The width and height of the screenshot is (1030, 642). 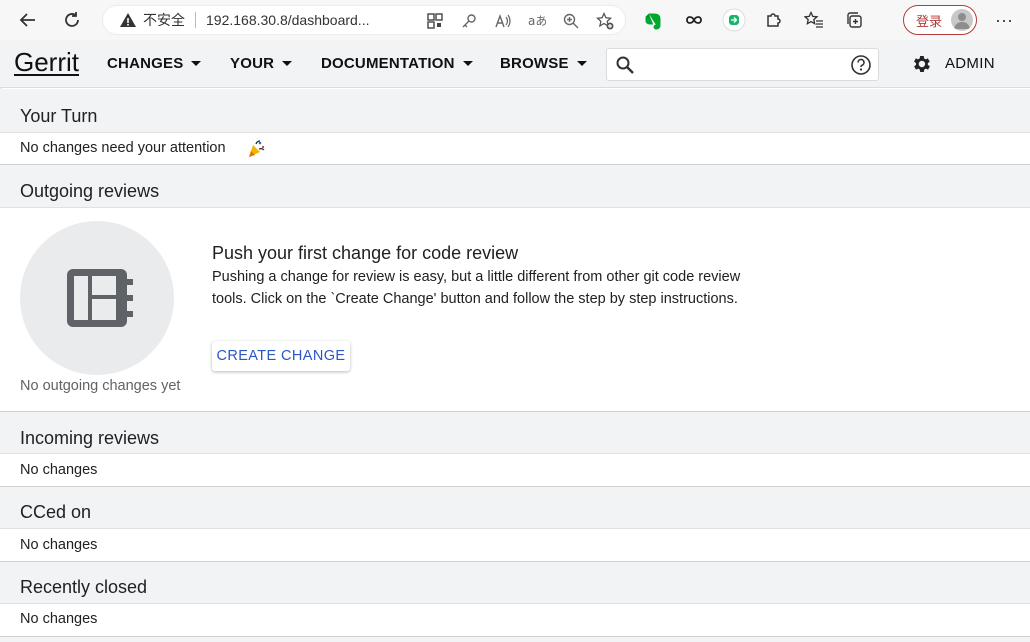 I want to click on menu-browse: BROWSE, so click(x=543, y=63).